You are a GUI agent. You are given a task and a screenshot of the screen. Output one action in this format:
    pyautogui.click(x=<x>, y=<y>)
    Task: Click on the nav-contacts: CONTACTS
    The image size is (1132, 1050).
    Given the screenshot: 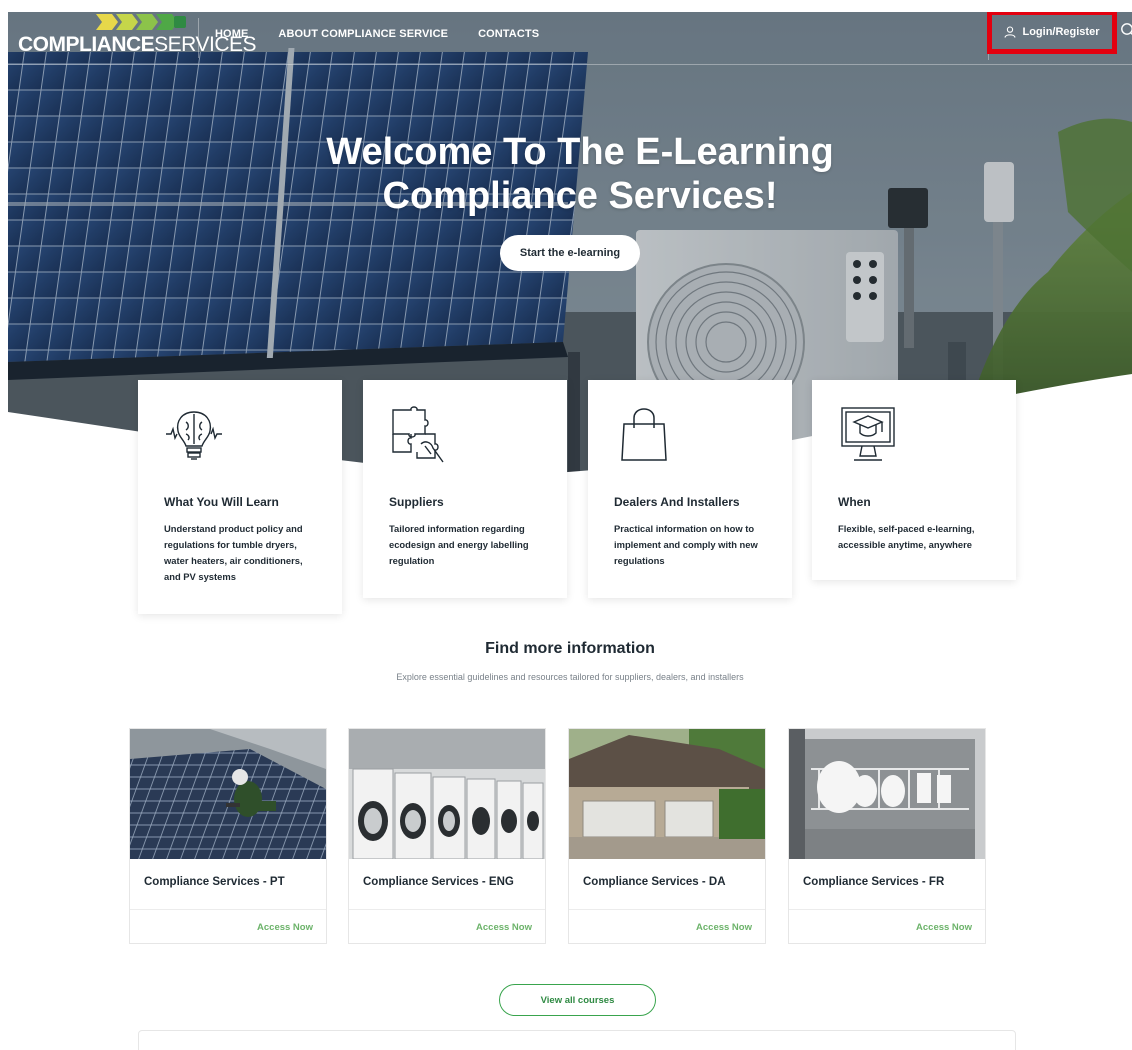 What is the action you would take?
    pyautogui.click(x=508, y=34)
    